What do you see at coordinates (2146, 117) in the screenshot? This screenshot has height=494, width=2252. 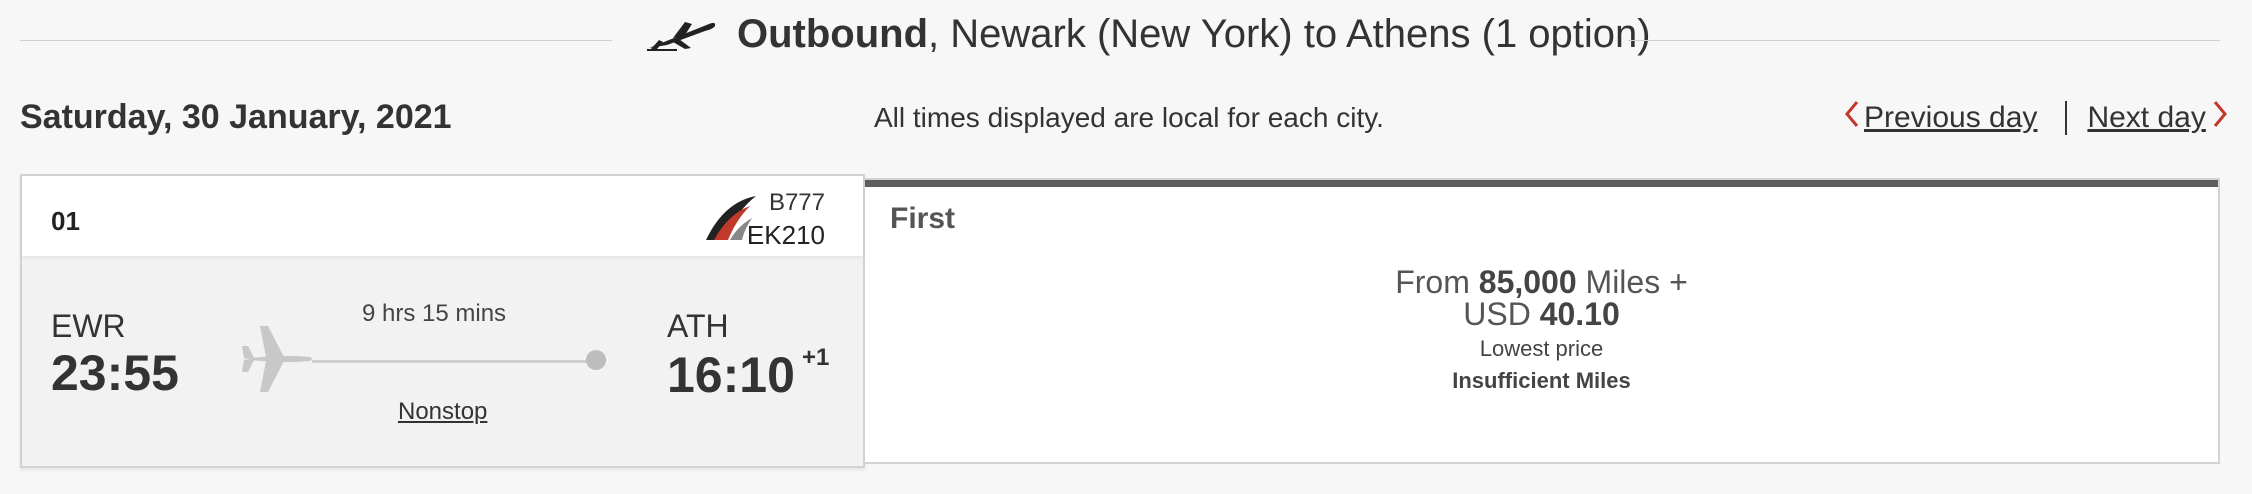 I see `next-day-label: Next day` at bounding box center [2146, 117].